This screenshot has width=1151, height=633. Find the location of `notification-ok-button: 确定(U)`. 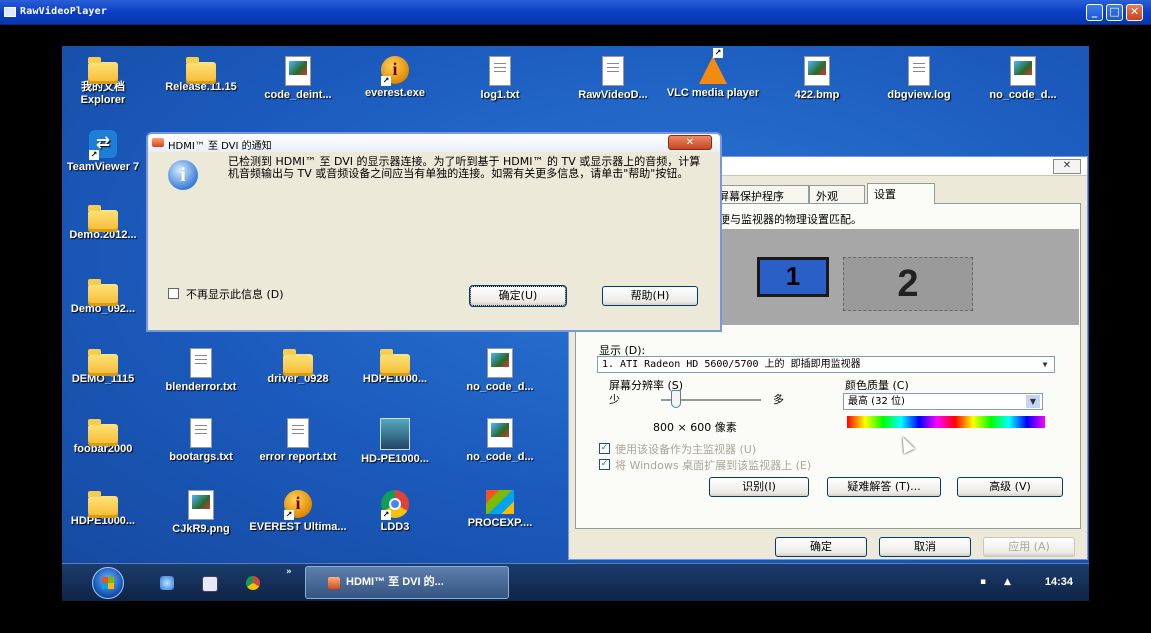

notification-ok-button: 确定(U) is located at coordinates (518, 296).